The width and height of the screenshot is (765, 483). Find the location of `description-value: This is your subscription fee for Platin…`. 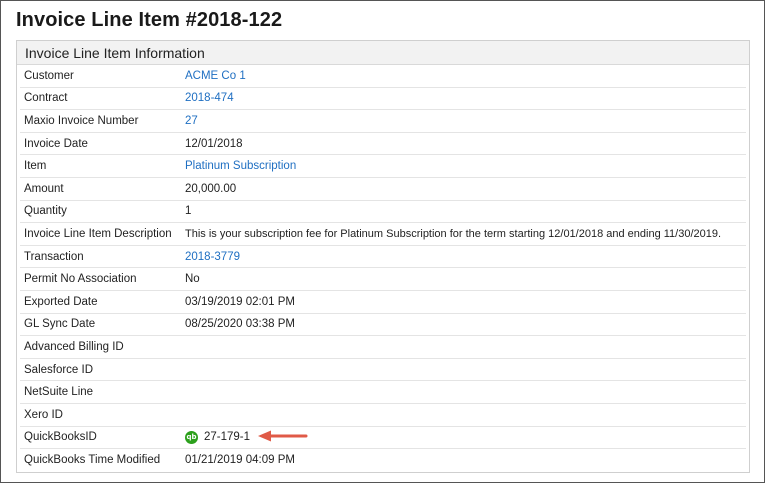

description-value: This is your subscription fee for Platin… is located at coordinates (453, 233).